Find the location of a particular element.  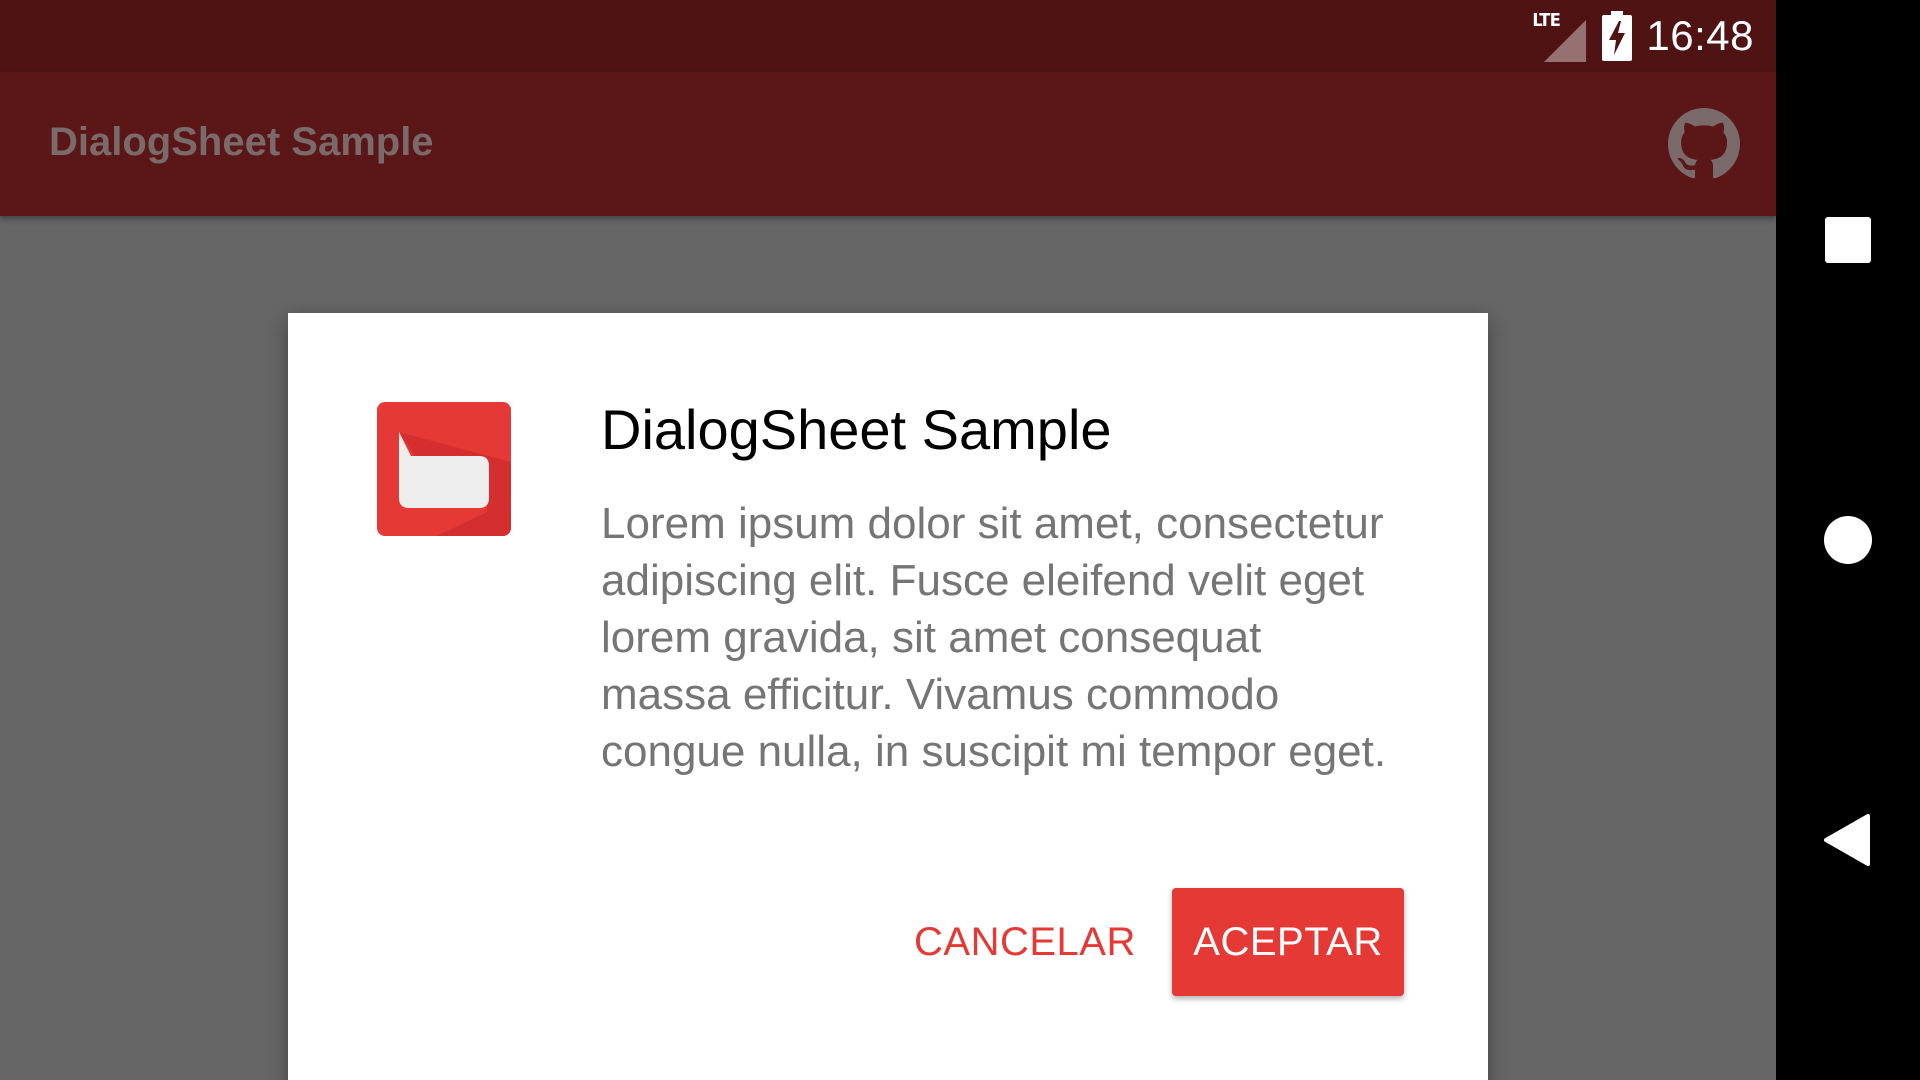

recents-icon is located at coordinates (1848, 240).